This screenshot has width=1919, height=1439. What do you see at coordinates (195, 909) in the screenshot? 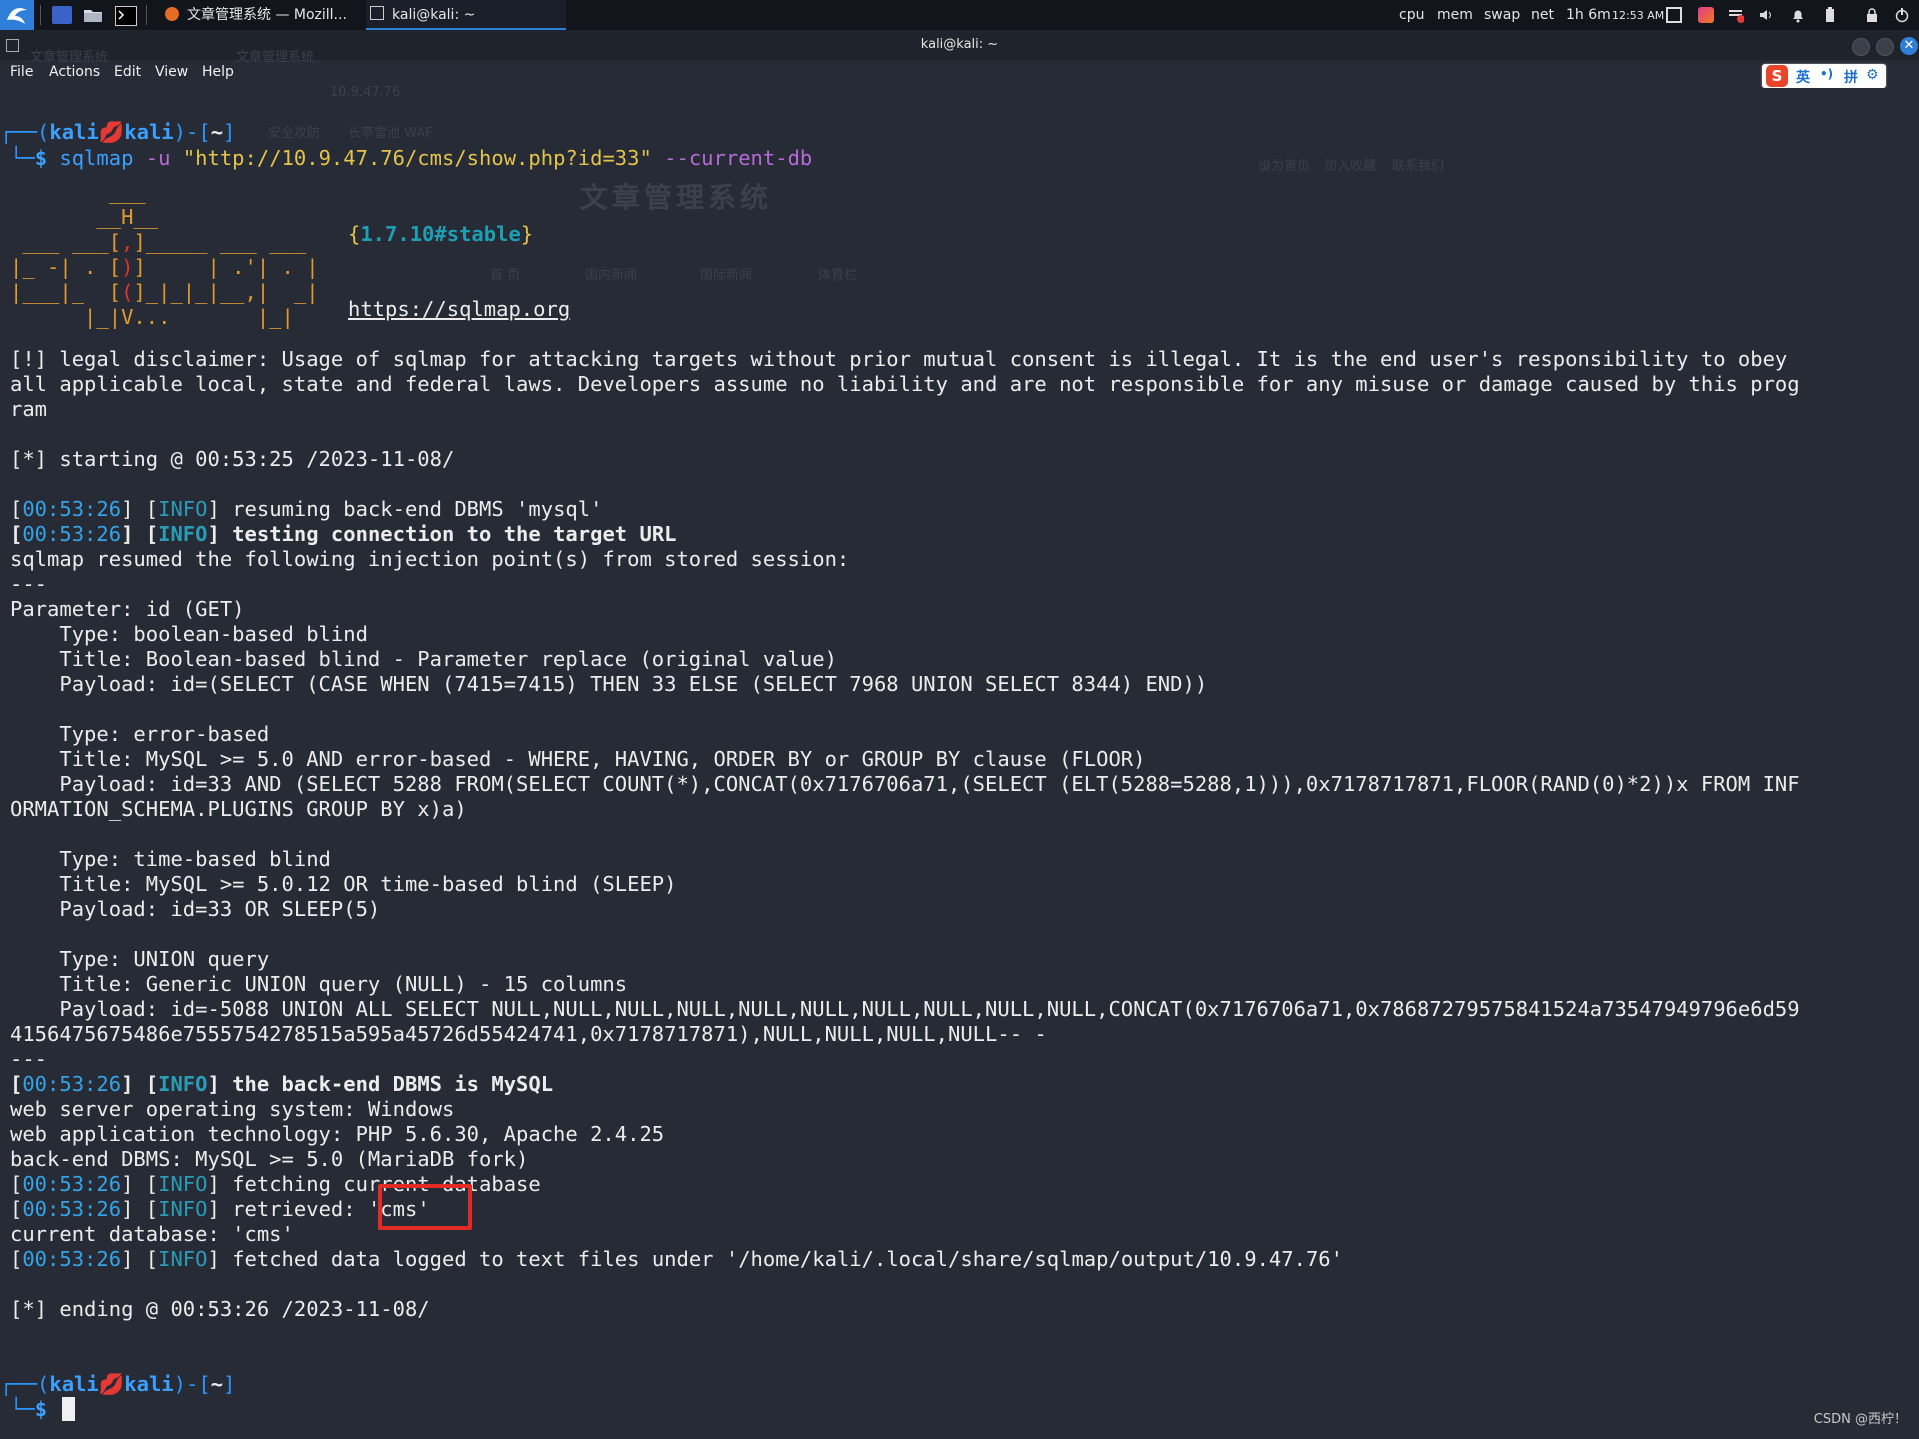
I see `injection-payload: Payload: id=33 OR SLEEP(5)` at bounding box center [195, 909].